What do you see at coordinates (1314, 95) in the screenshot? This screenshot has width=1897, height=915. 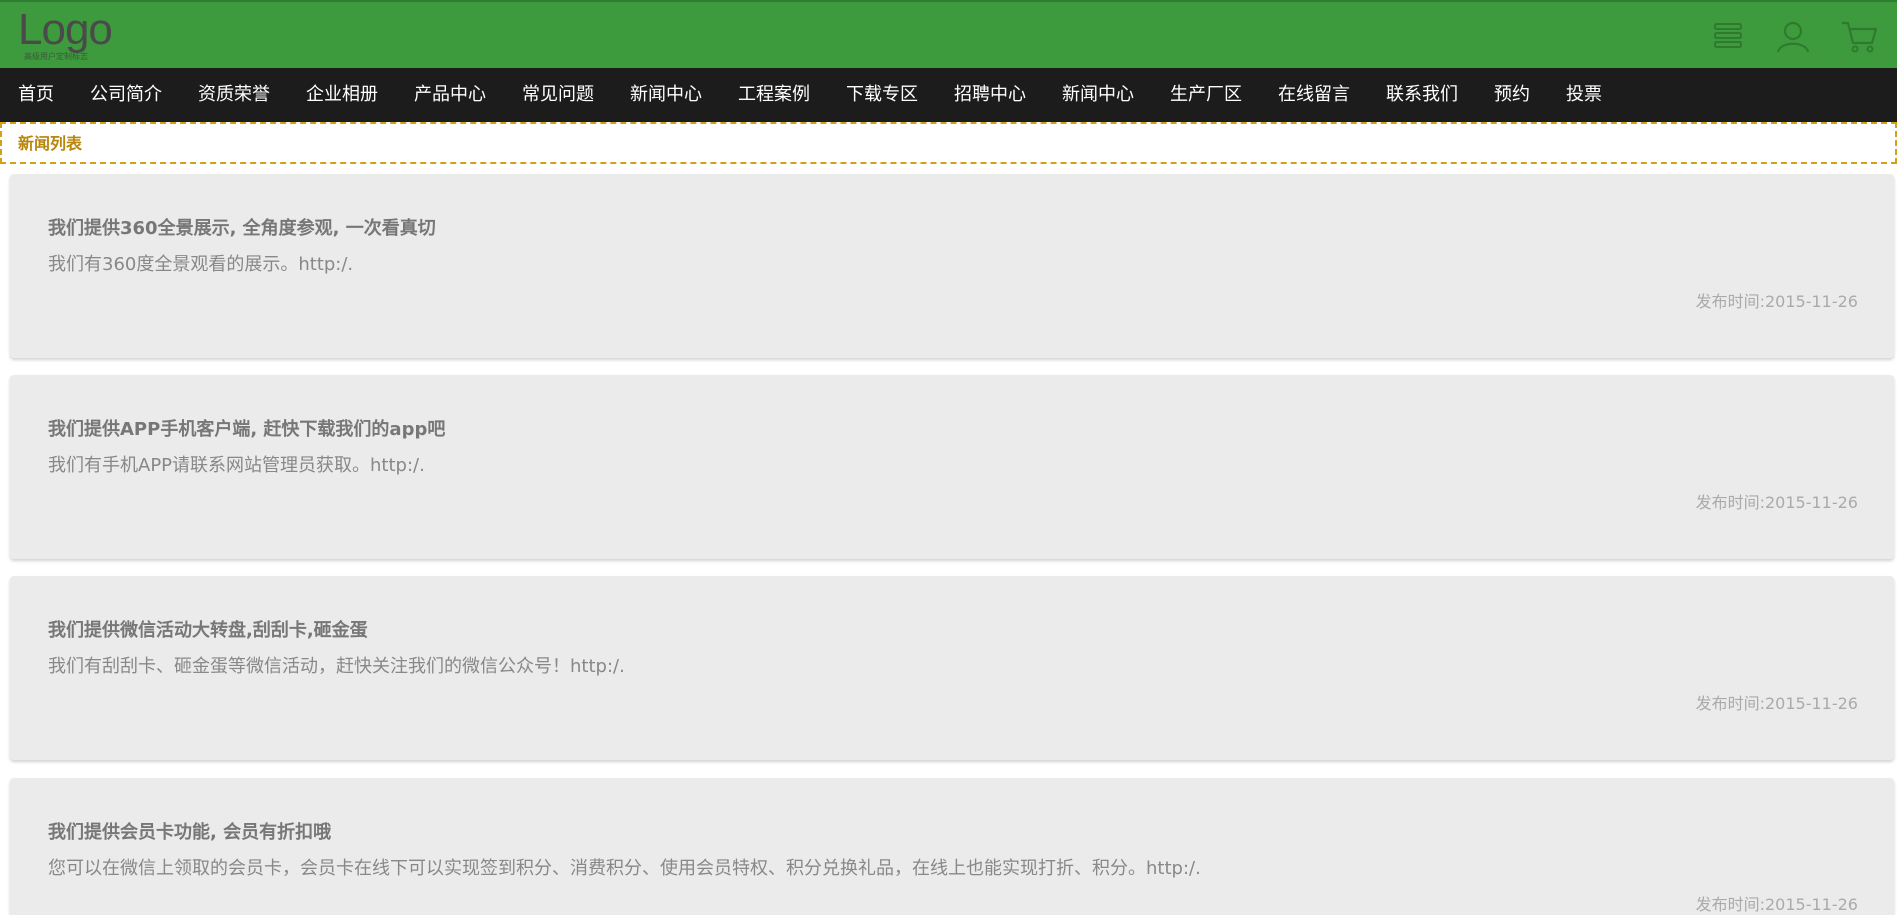 I see `nav-item-message: 在线留言` at bounding box center [1314, 95].